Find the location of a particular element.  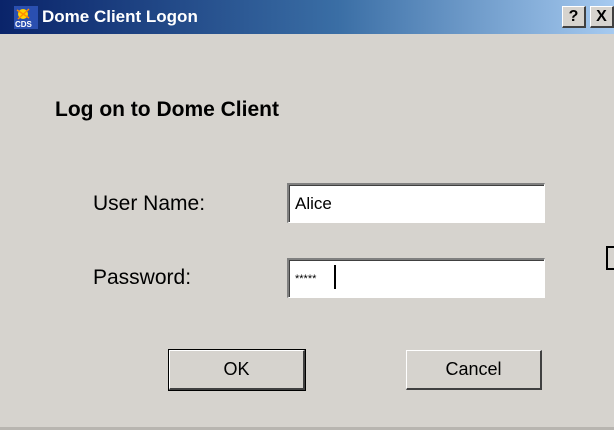

close-button: X is located at coordinates (602, 17).